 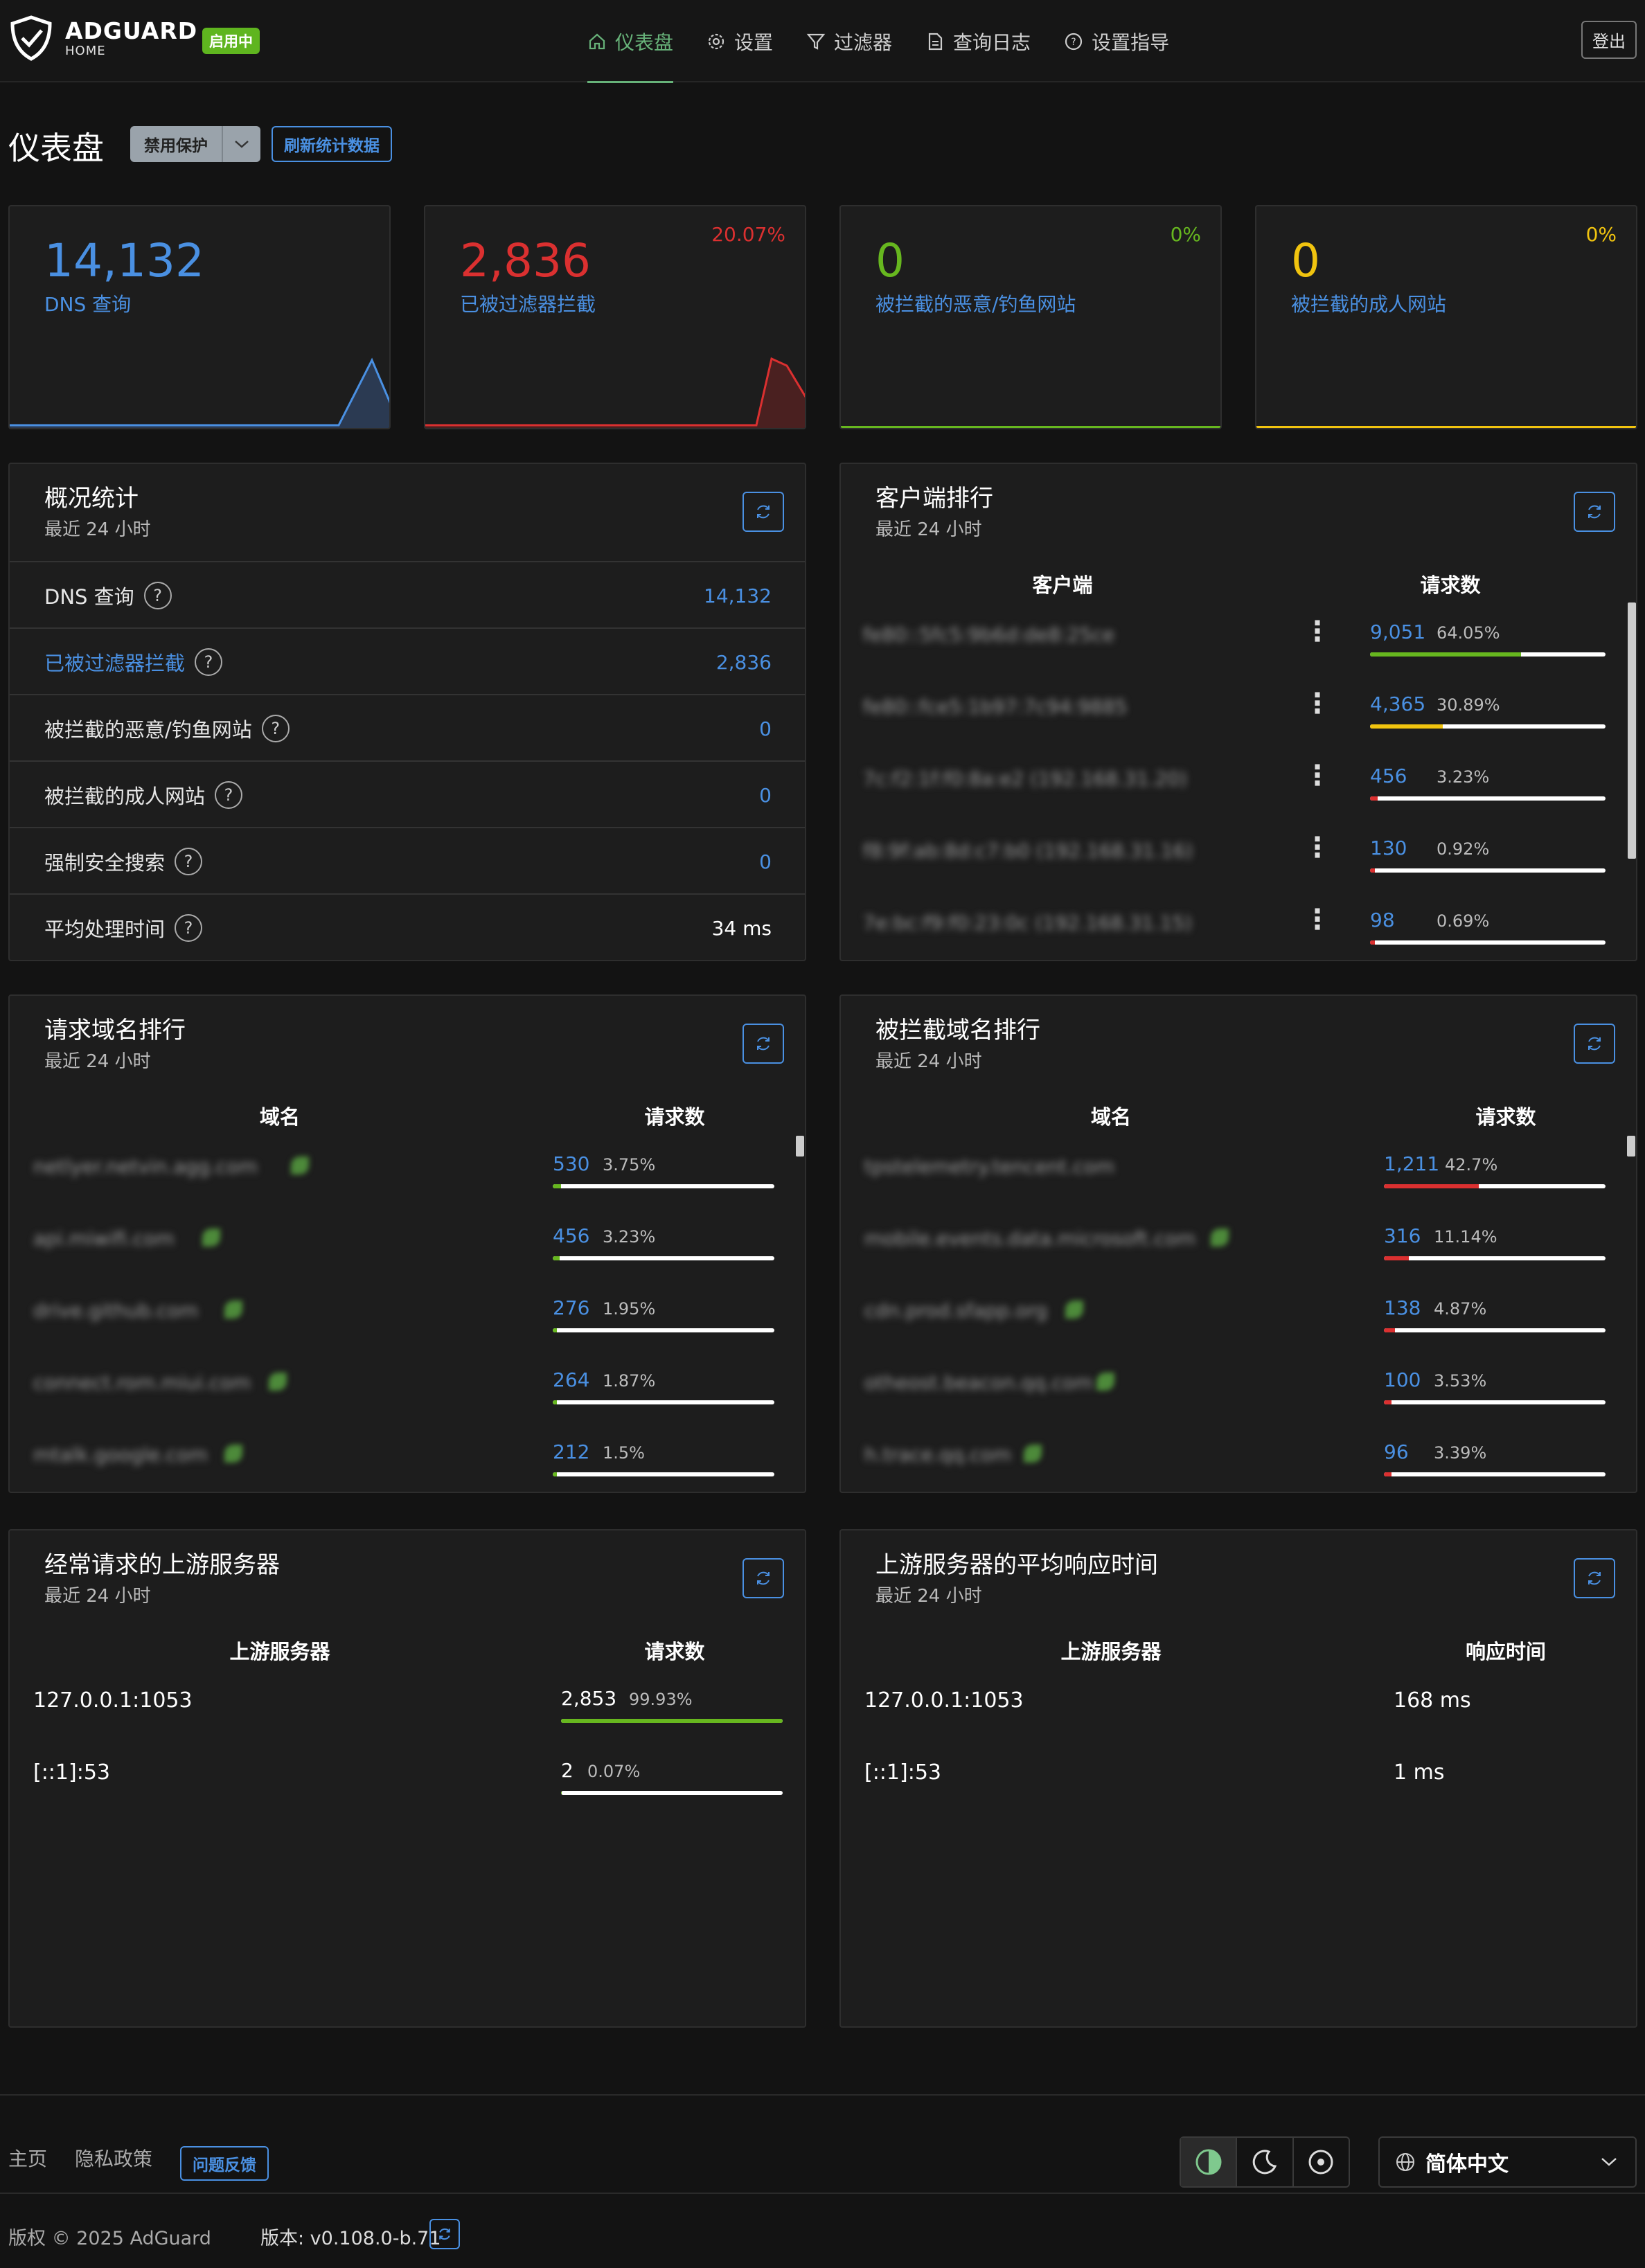 I want to click on row-label: 平均处理时间?, so click(x=123, y=927).